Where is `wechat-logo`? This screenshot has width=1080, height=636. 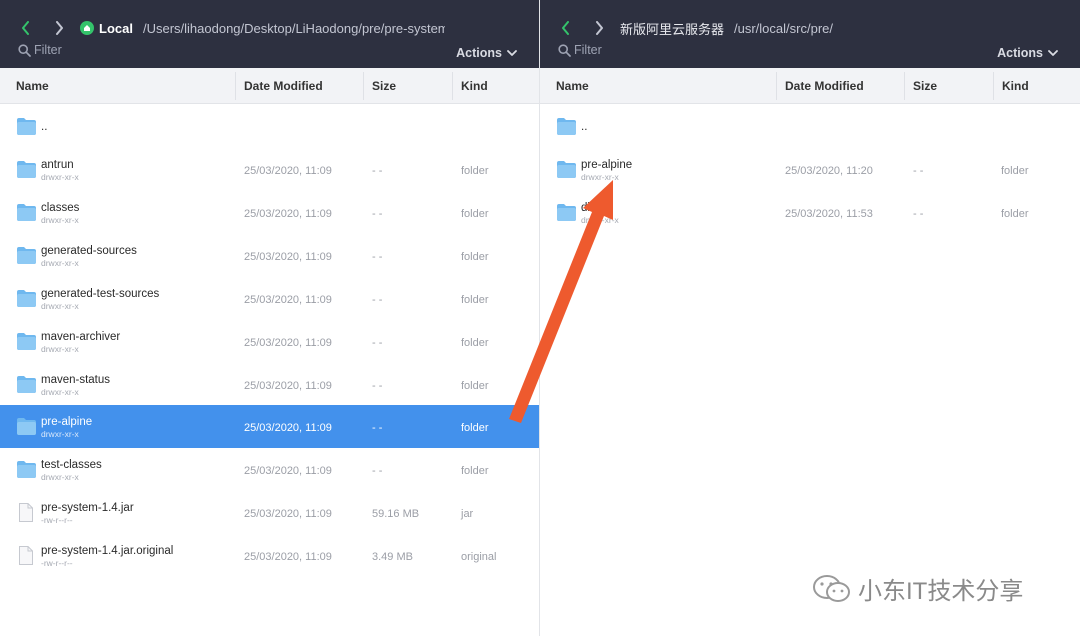
wechat-logo is located at coordinates (831, 588).